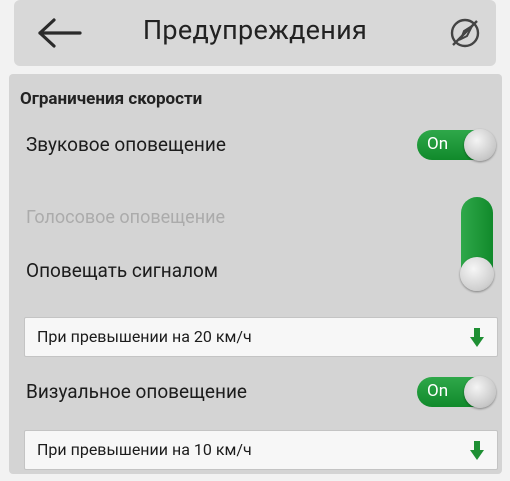 Image resolution: width=510 pixels, height=481 pixels. What do you see at coordinates (111, 99) in the screenshot?
I see `section-title: Ограничения скорости` at bounding box center [111, 99].